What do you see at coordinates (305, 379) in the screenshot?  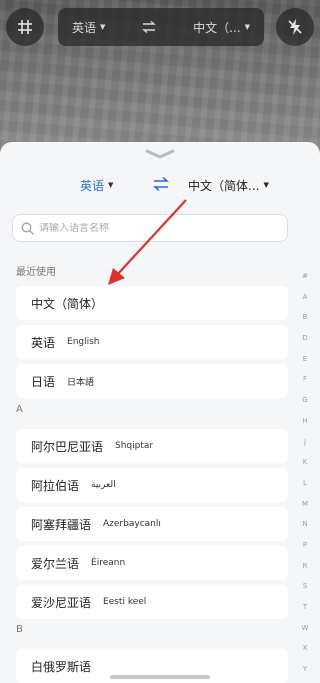 I see `alphabet-index-letter: F` at bounding box center [305, 379].